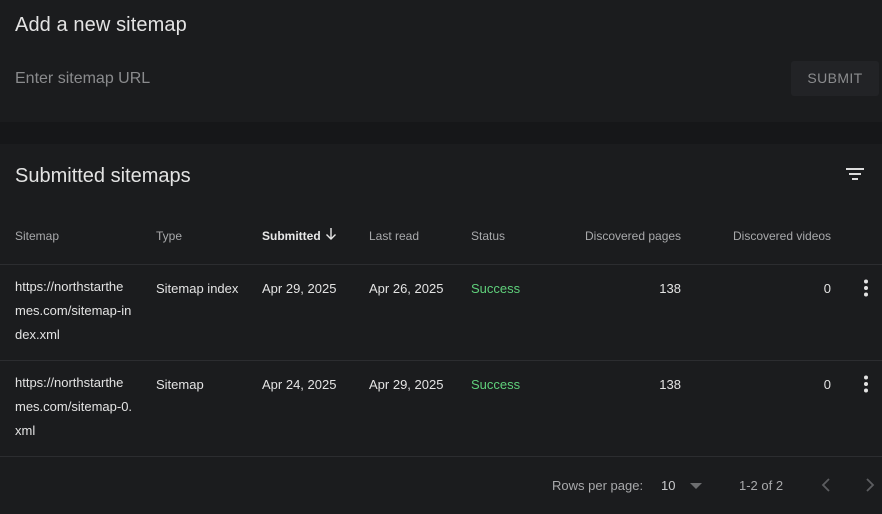  I want to click on row-2-type: Sitemap, so click(180, 384).